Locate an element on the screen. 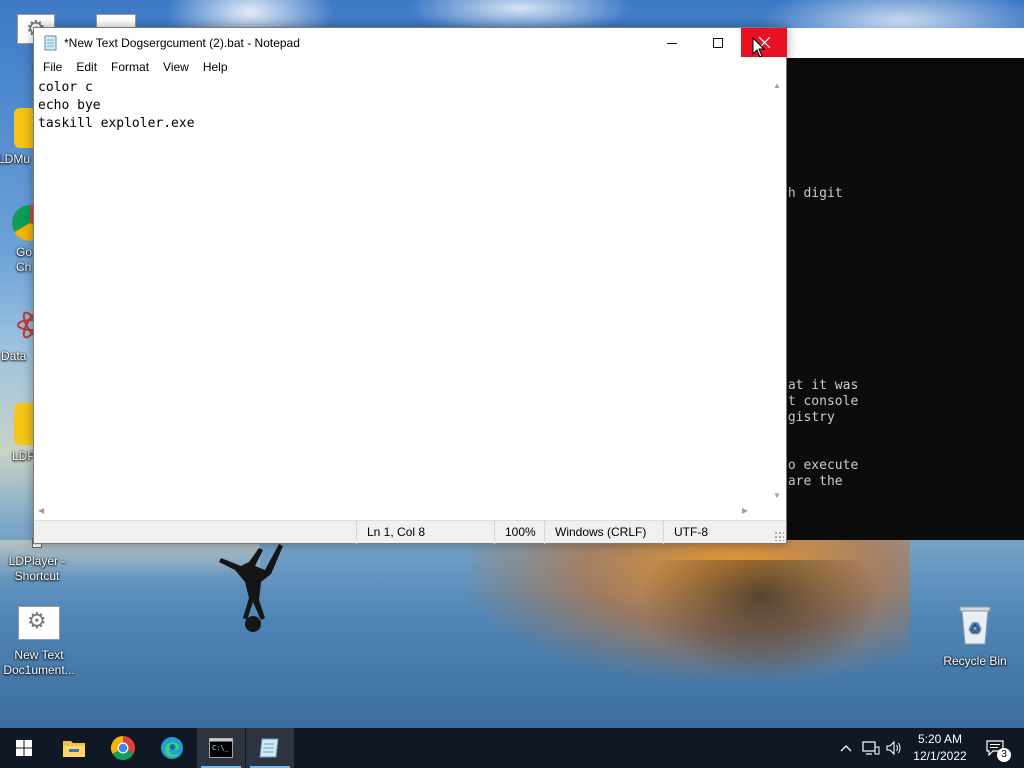 The height and width of the screenshot is (768, 1024). scroll-right-icon: ▶ is located at coordinates (745, 510).